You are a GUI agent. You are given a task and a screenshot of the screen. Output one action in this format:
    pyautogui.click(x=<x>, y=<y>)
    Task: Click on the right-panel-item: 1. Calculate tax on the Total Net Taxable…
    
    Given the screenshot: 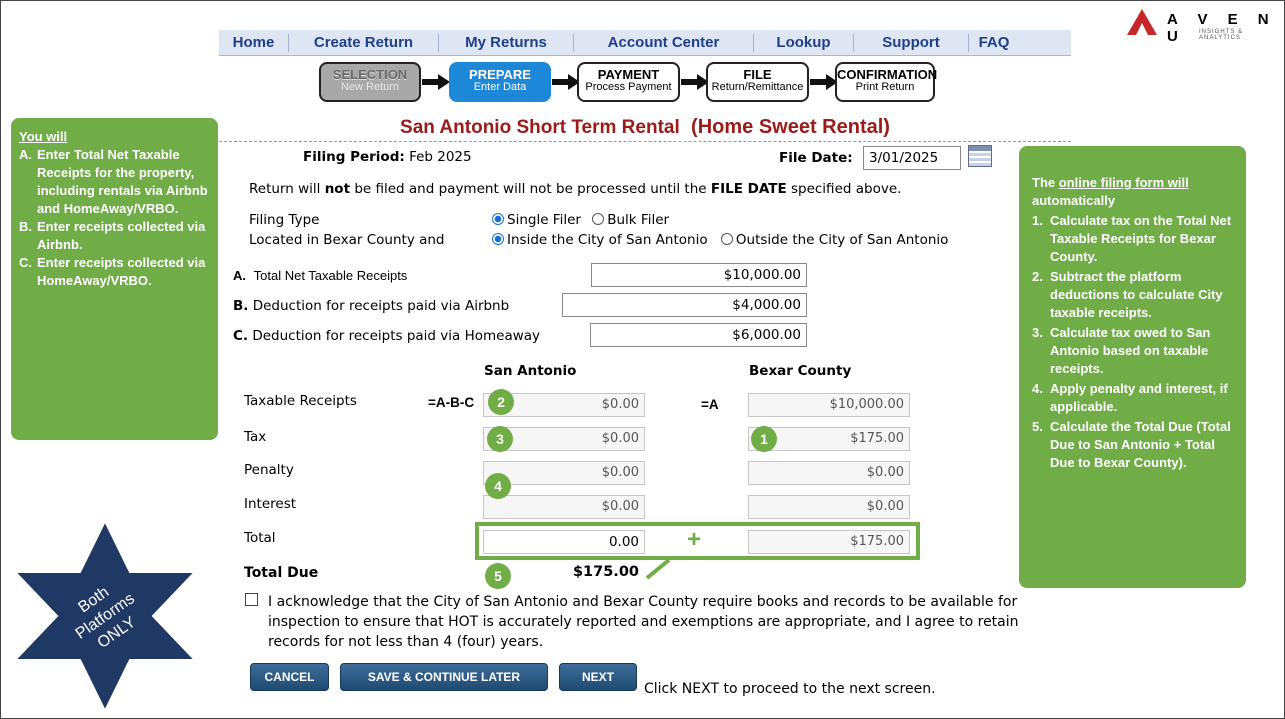 What is the action you would take?
    pyautogui.click(x=1134, y=239)
    